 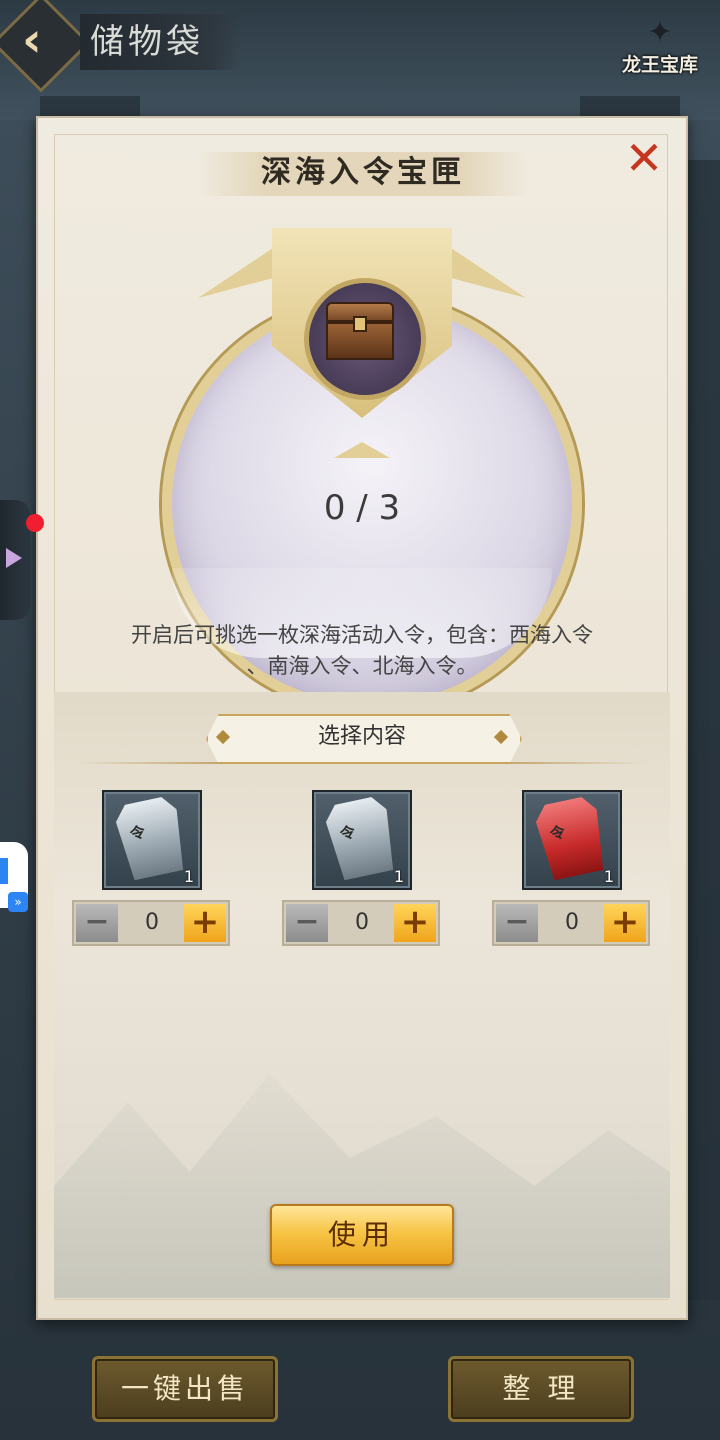 I want to click on notification-dot, so click(x=35, y=523).